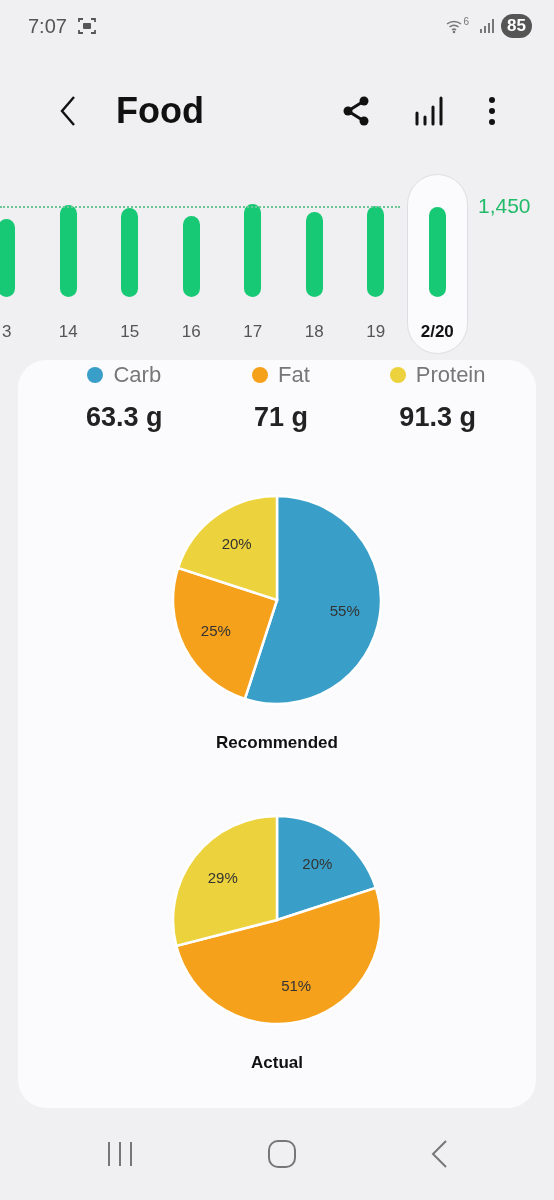  I want to click on page-title: Food, so click(160, 111).